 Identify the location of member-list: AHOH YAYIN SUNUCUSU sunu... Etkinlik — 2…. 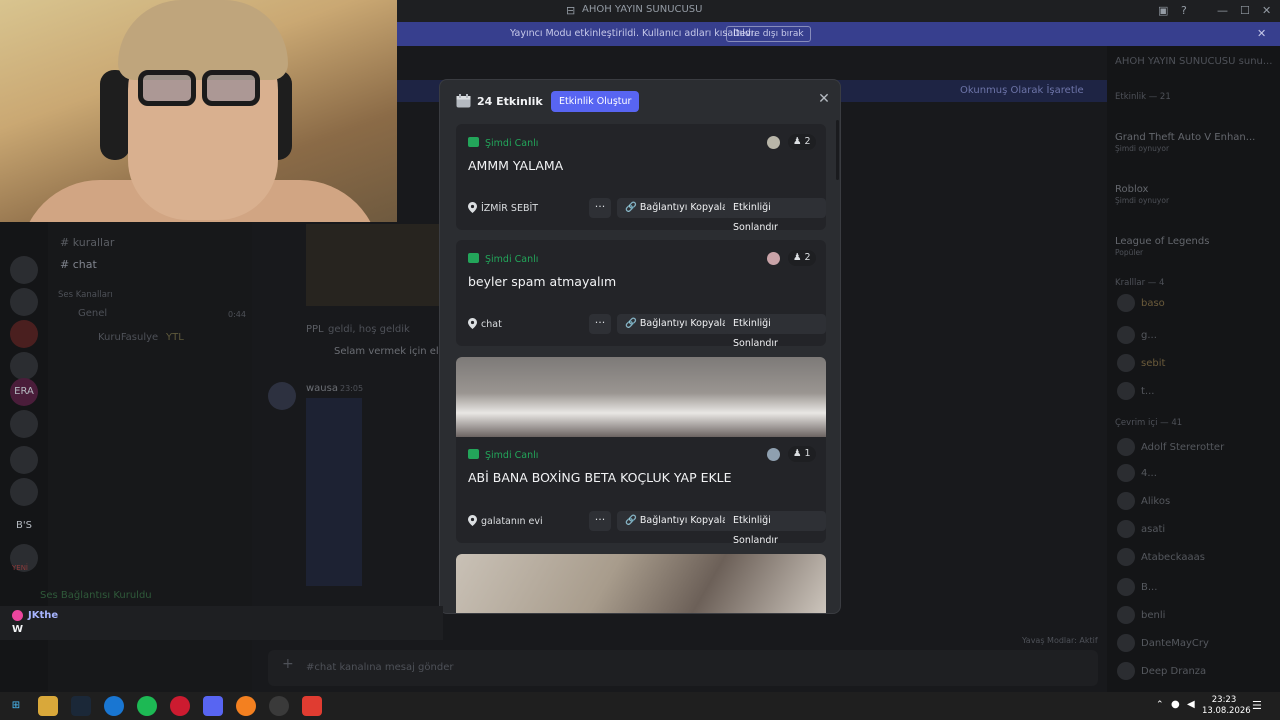
(1193, 369).